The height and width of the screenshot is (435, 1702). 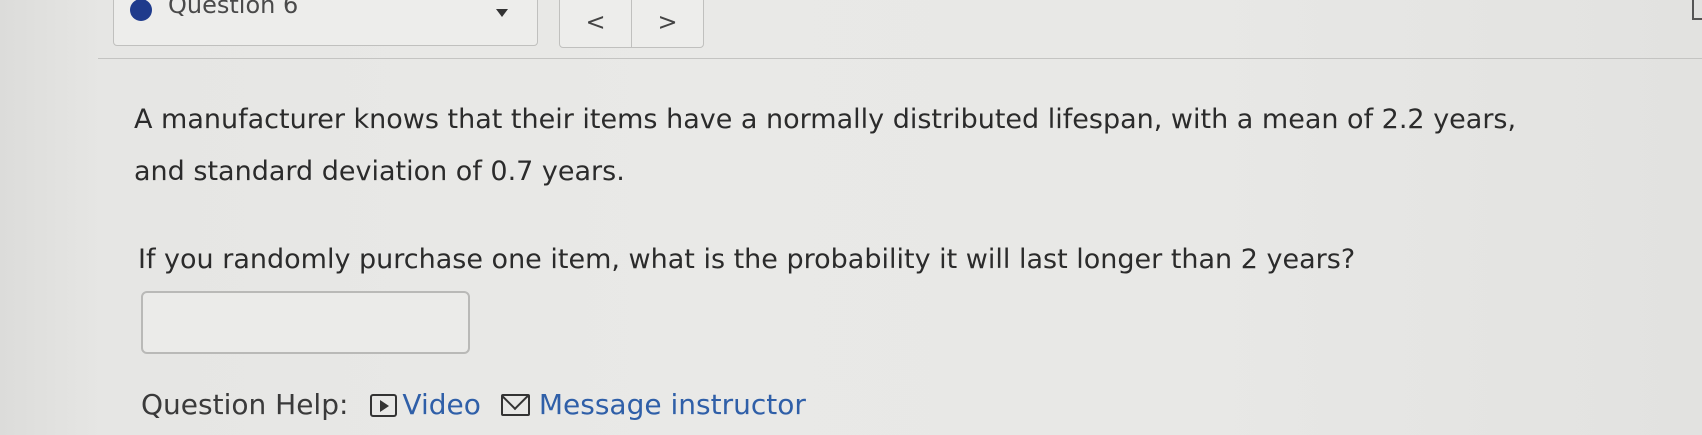 I want to click on header-divider, so click(x=900, y=58).